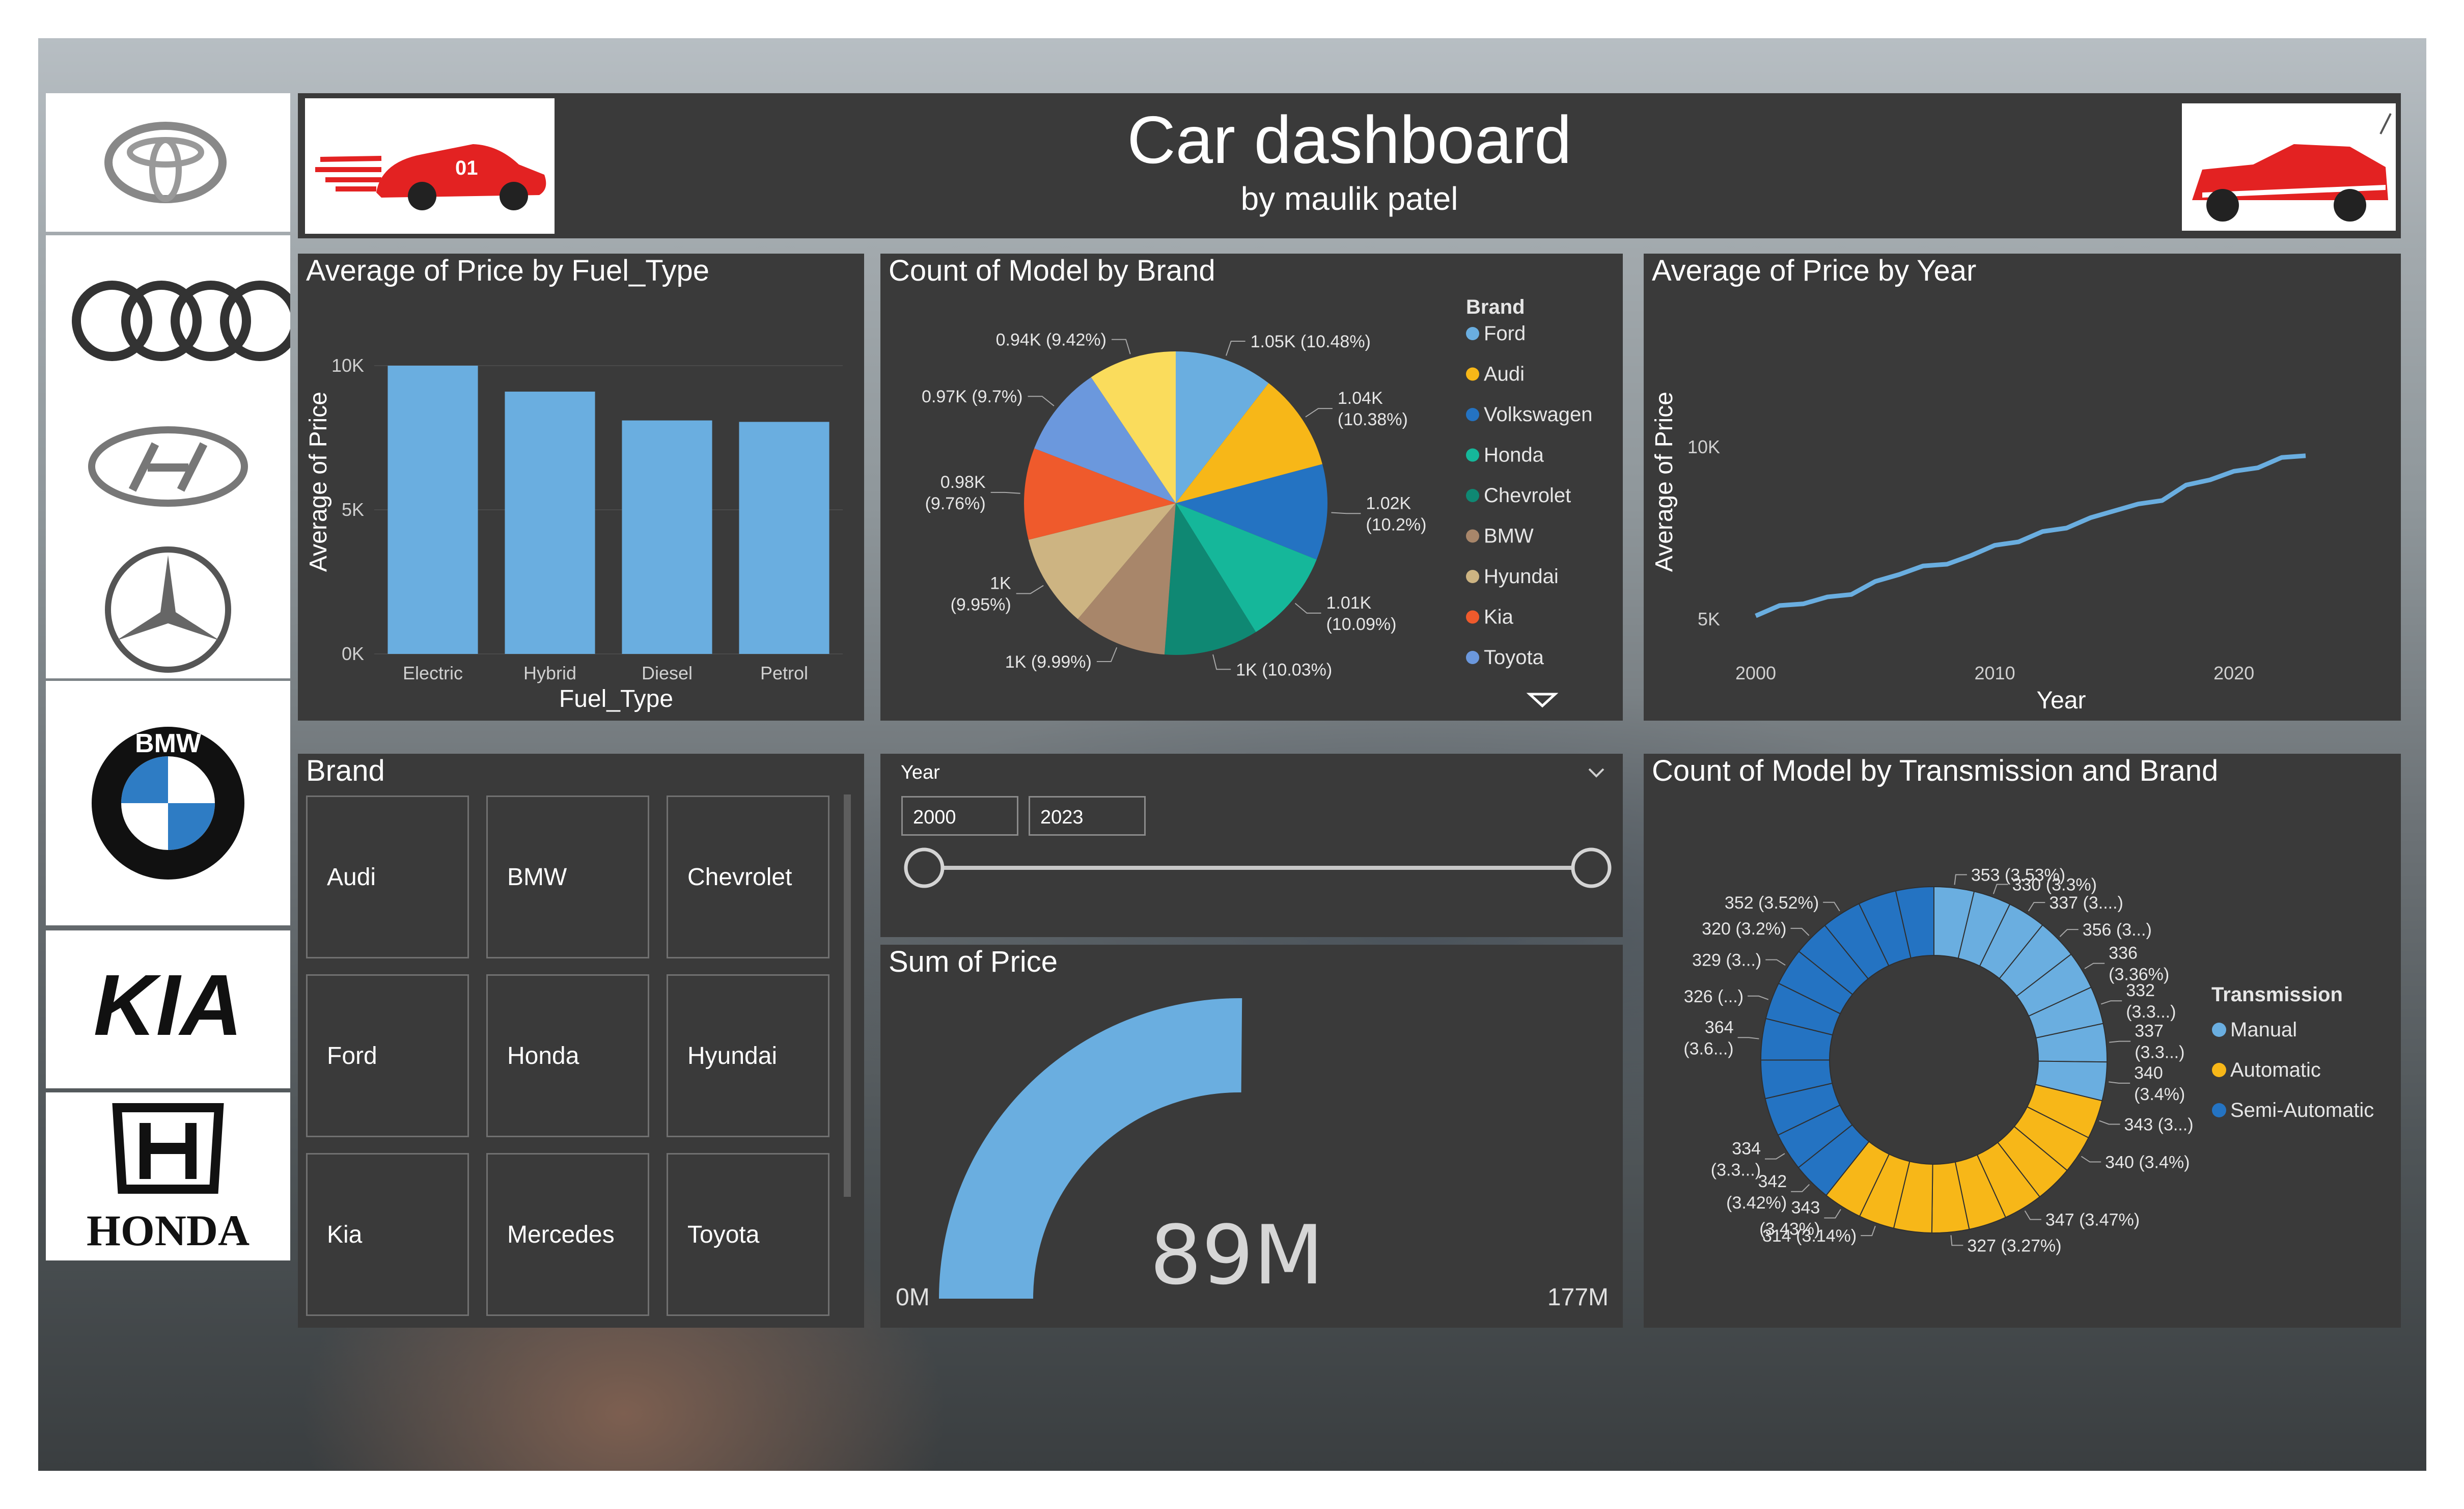 The width and height of the screenshot is (2464, 1509). Describe the element at coordinates (1252, 1154) in the screenshot. I see `sum-price-gauge: 89M 0M 177M` at that location.